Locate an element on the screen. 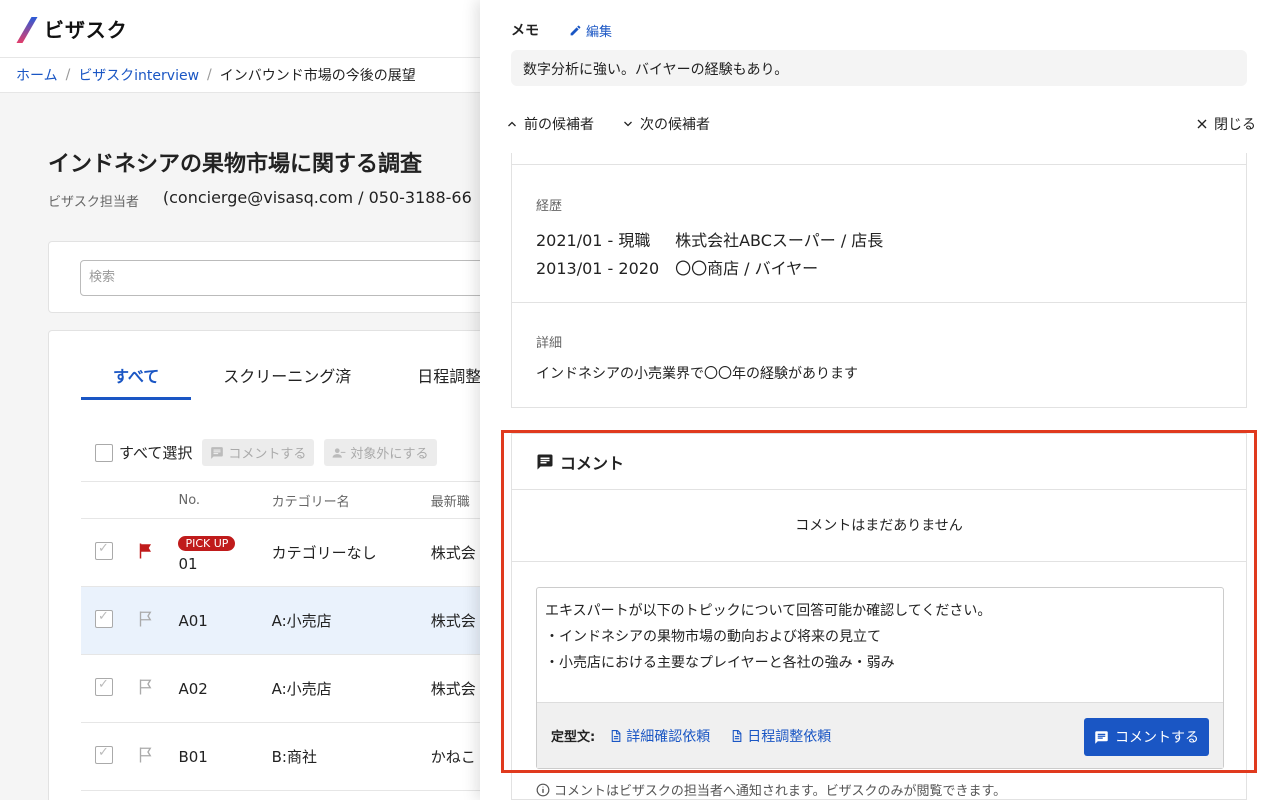  tab-screened: スクリーニング済 is located at coordinates (287, 377).